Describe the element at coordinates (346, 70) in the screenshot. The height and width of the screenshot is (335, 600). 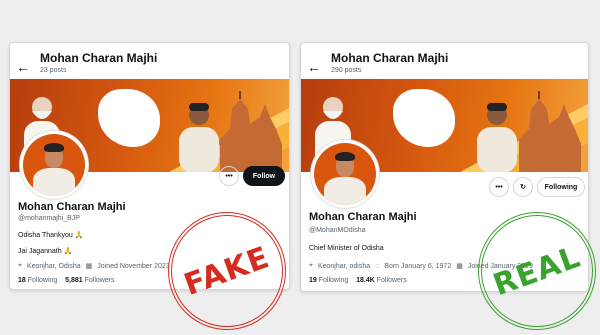
I see `post-count: 290 posts` at that location.